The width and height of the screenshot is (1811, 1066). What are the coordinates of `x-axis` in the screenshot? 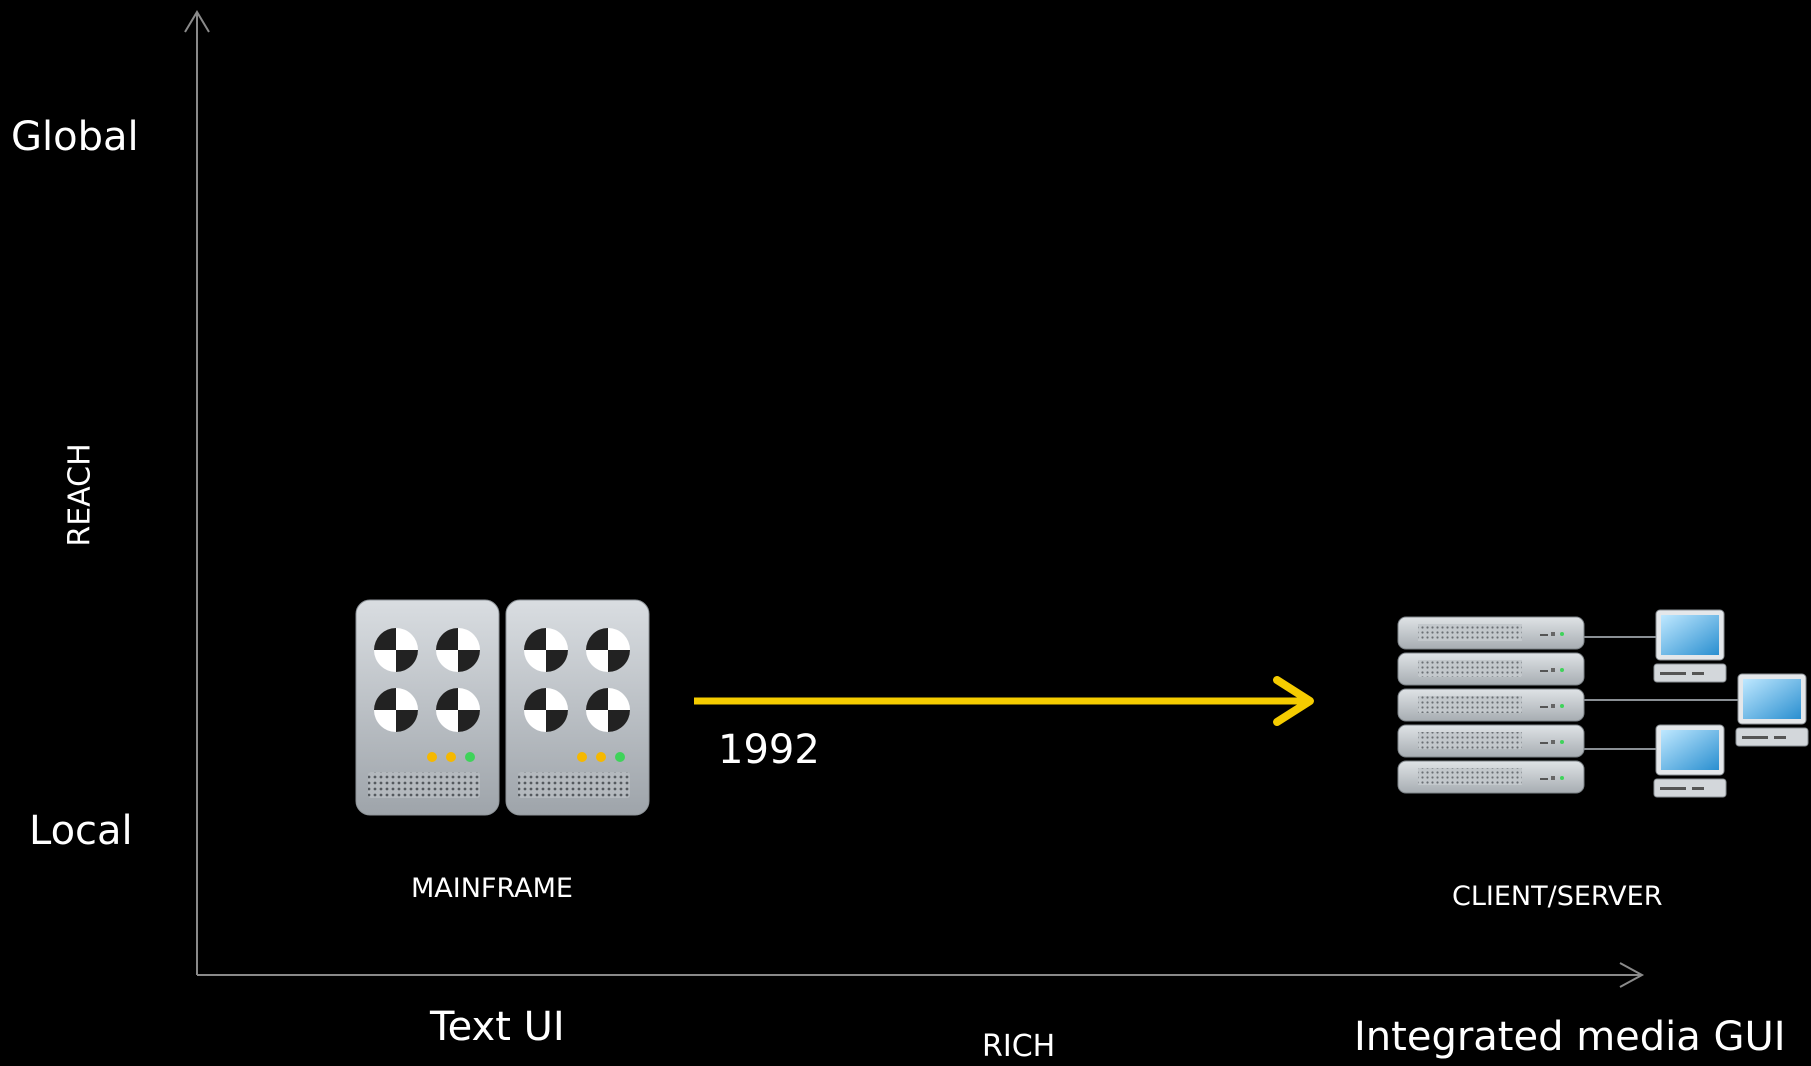 It's located at (921, 975).